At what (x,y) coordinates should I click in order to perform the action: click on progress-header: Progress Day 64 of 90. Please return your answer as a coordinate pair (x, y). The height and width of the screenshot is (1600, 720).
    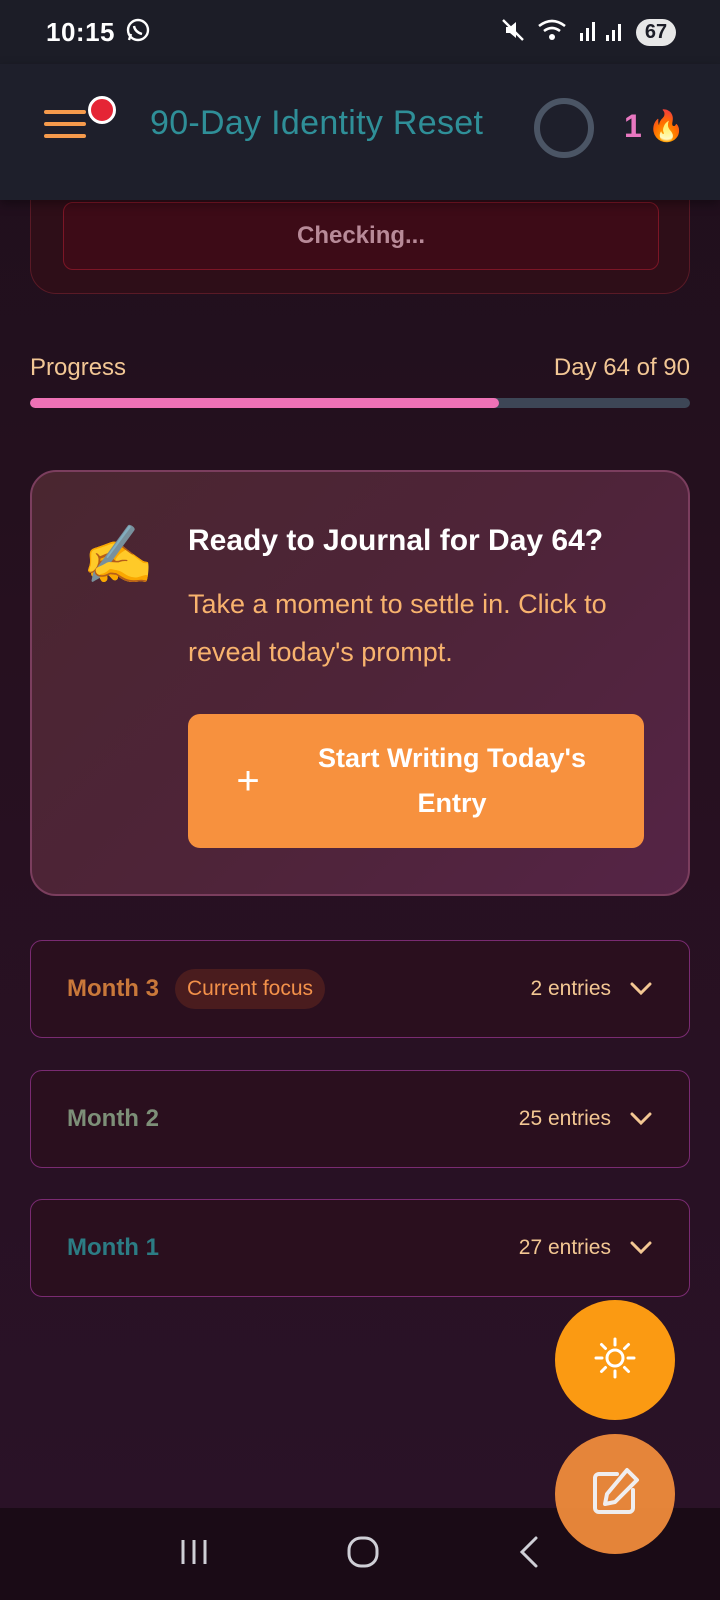
    Looking at the image, I should click on (360, 368).